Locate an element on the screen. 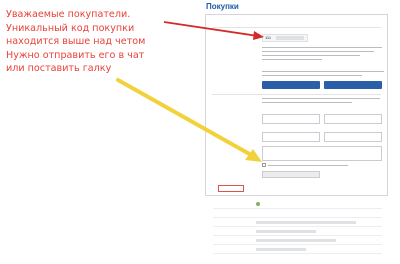 The image size is (400, 264). extra-input is located at coordinates (353, 137).